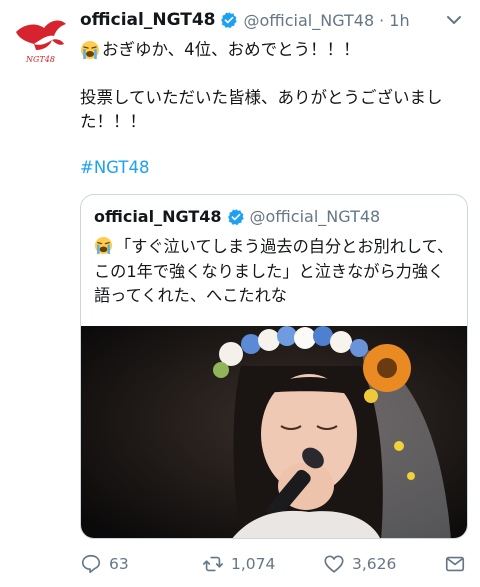 The height and width of the screenshot is (587, 480). Describe the element at coordinates (261, 109) in the screenshot. I see `tweet-text-line-2: 投票していただいた皆様、ありがとうございました！！！` at that location.